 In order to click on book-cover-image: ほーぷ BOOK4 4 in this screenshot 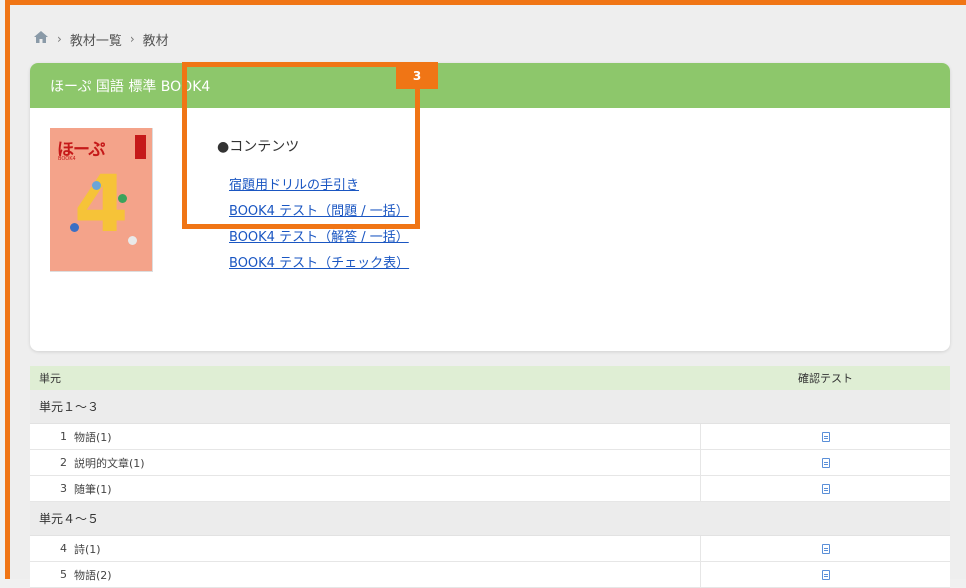, I will do `click(101, 200)`.